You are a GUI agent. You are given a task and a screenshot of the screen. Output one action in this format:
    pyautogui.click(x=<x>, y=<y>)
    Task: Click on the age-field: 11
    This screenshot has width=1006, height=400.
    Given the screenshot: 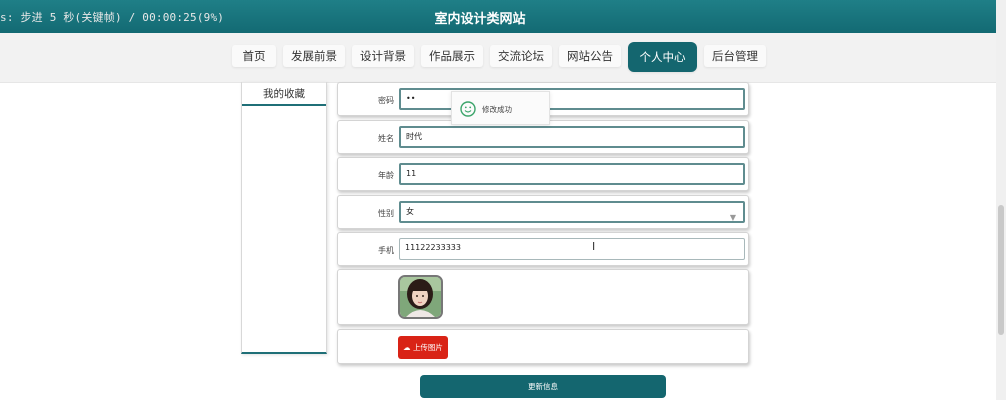 What is the action you would take?
    pyautogui.click(x=572, y=174)
    